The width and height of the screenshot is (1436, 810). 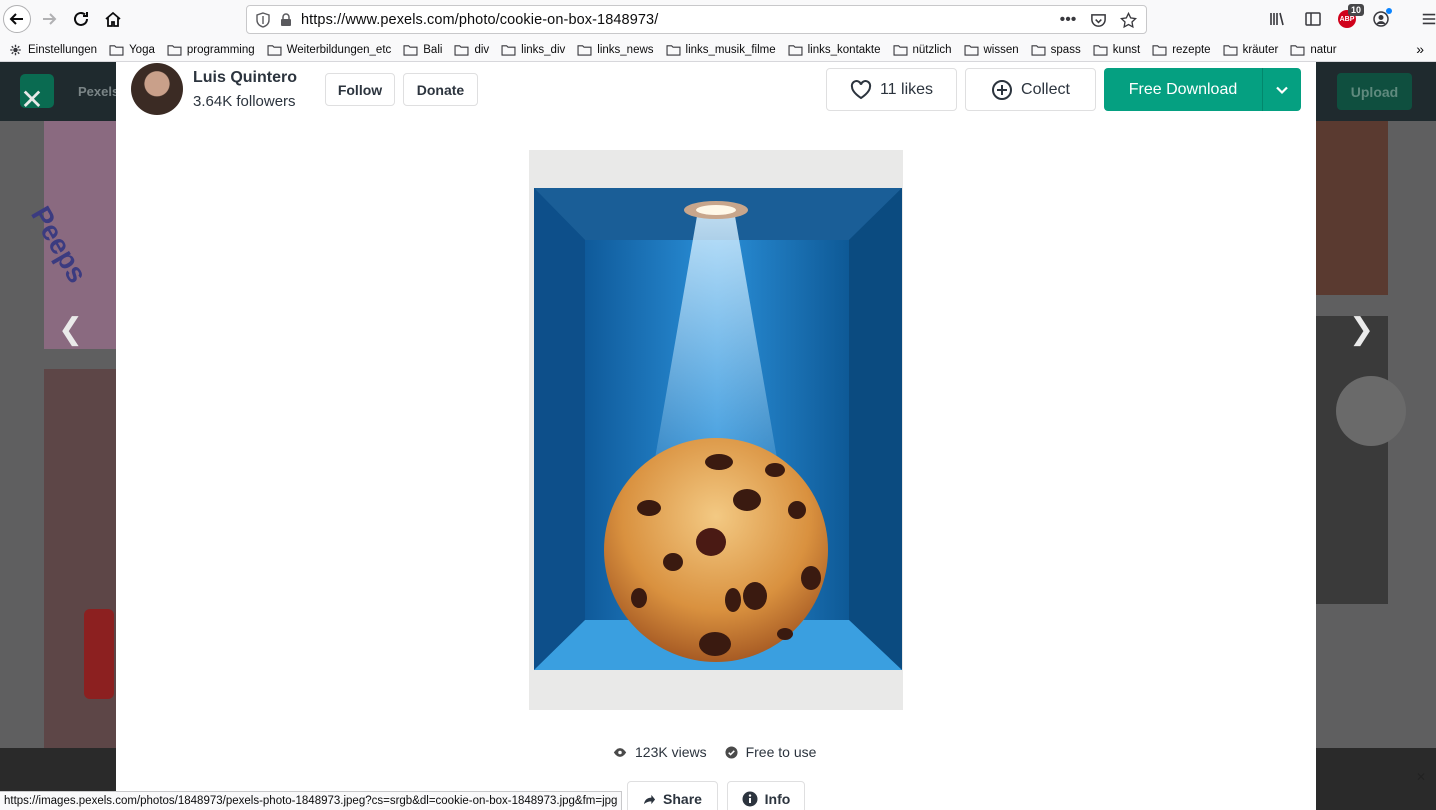 I want to click on bookmark-folder: spass, so click(x=1056, y=50).